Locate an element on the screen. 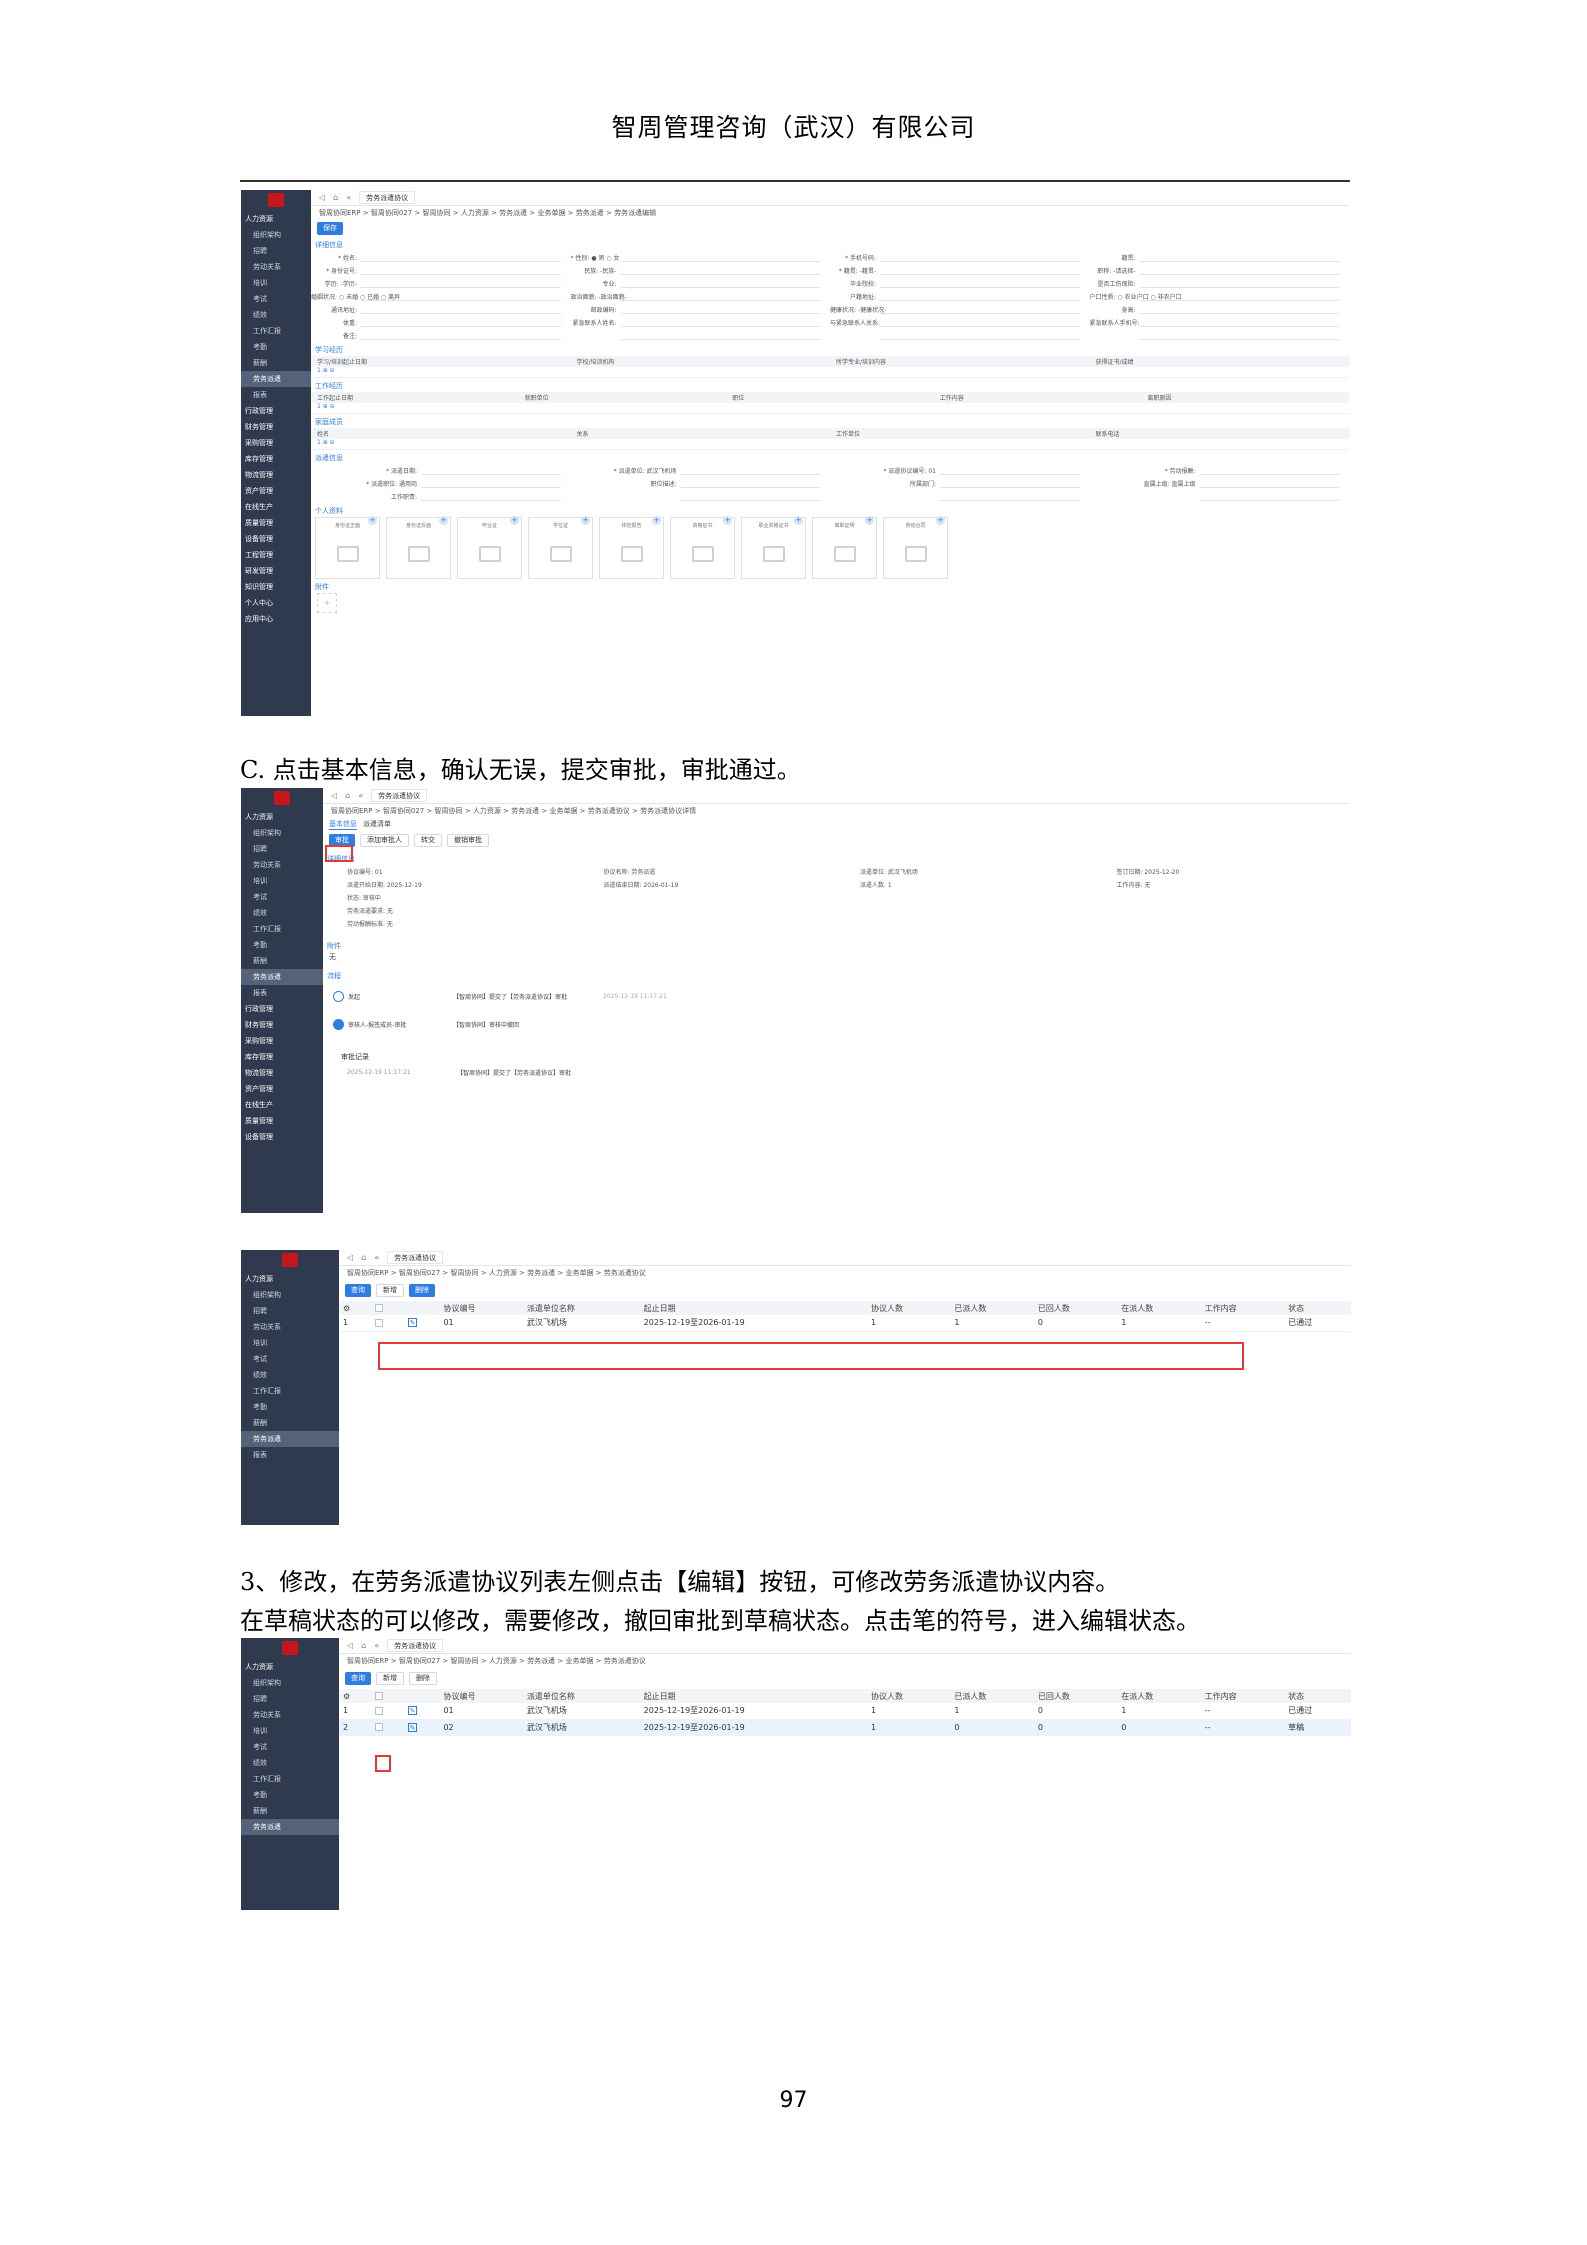  form-field: 与紧急联系人关系: is located at coordinates (960, 322).